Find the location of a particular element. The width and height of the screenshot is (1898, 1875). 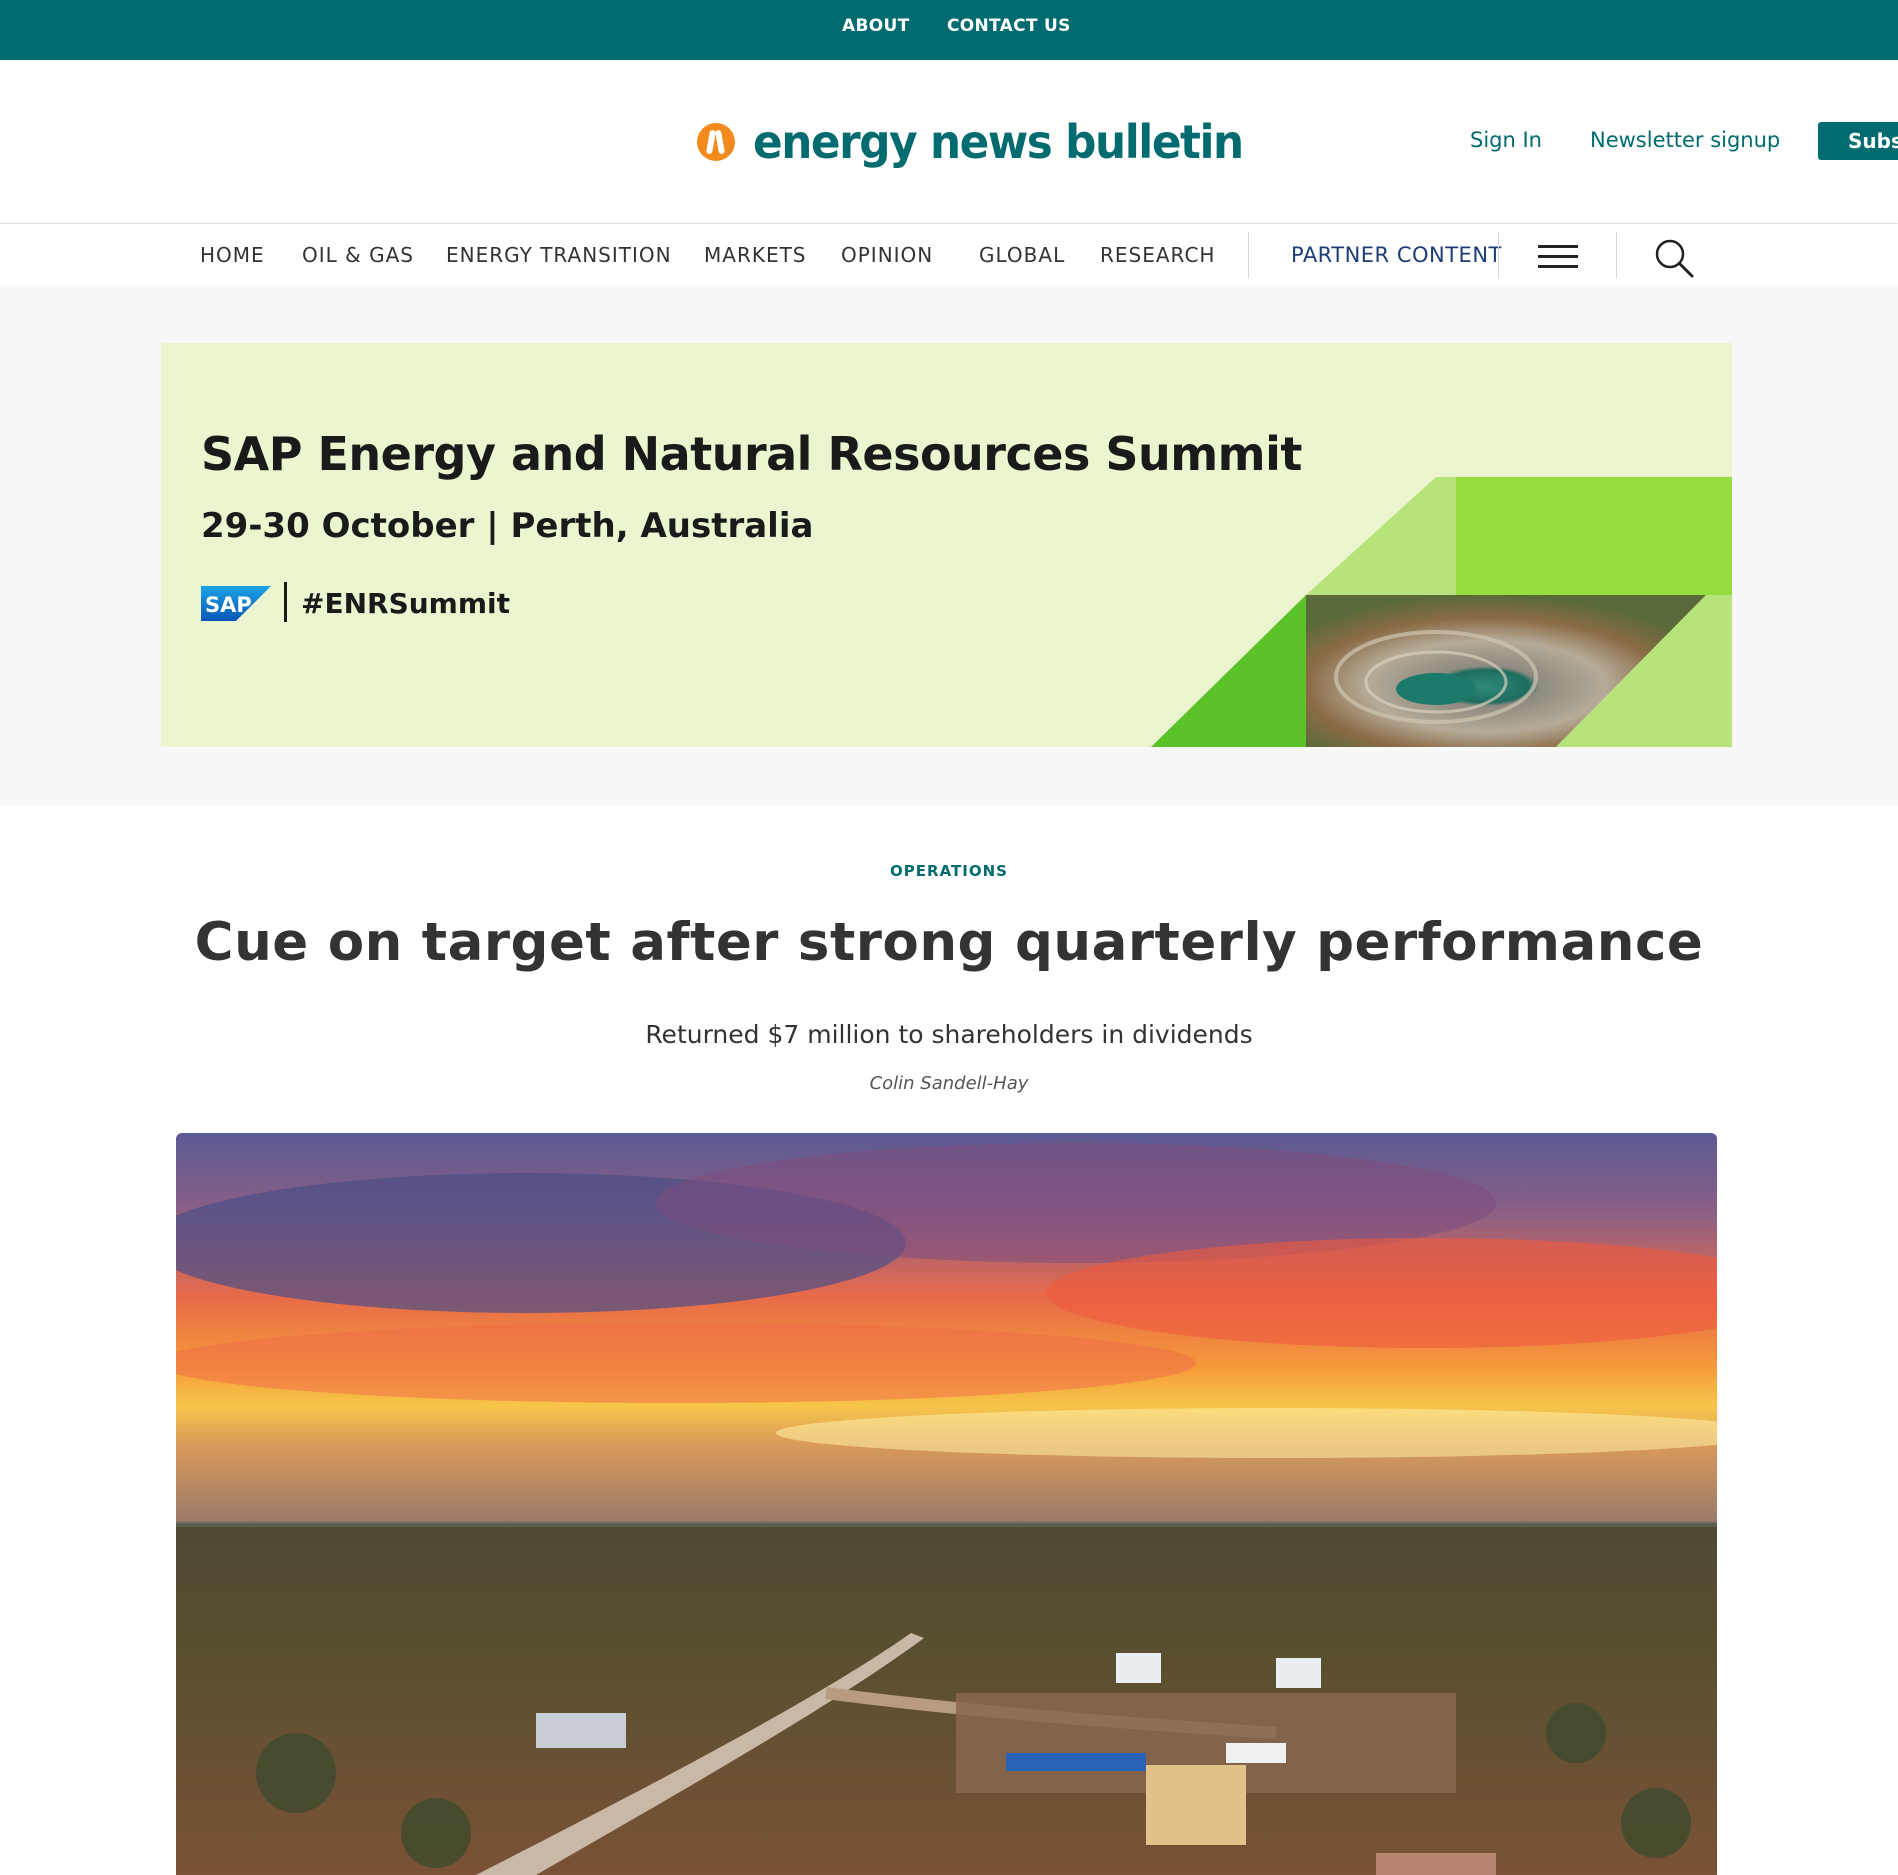

contact-us-link: CONTACT US is located at coordinates (1009, 26).